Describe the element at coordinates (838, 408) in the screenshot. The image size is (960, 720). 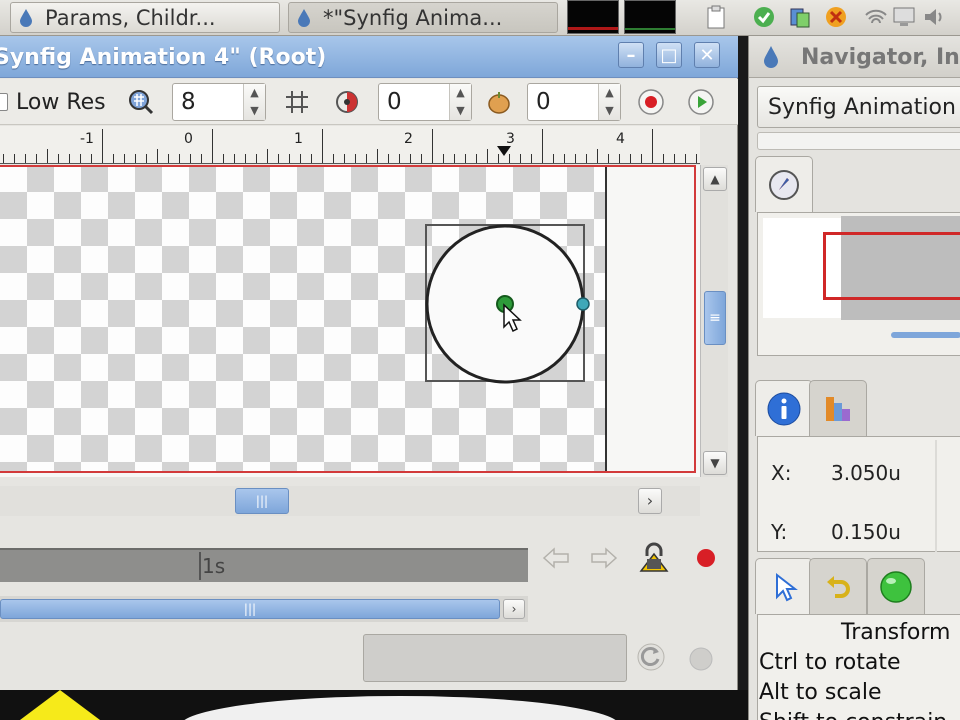
I see `tab-library` at that location.